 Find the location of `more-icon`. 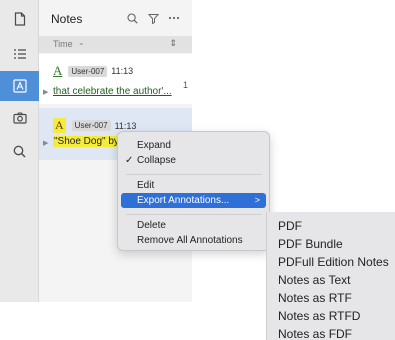

more-icon is located at coordinates (174, 18).